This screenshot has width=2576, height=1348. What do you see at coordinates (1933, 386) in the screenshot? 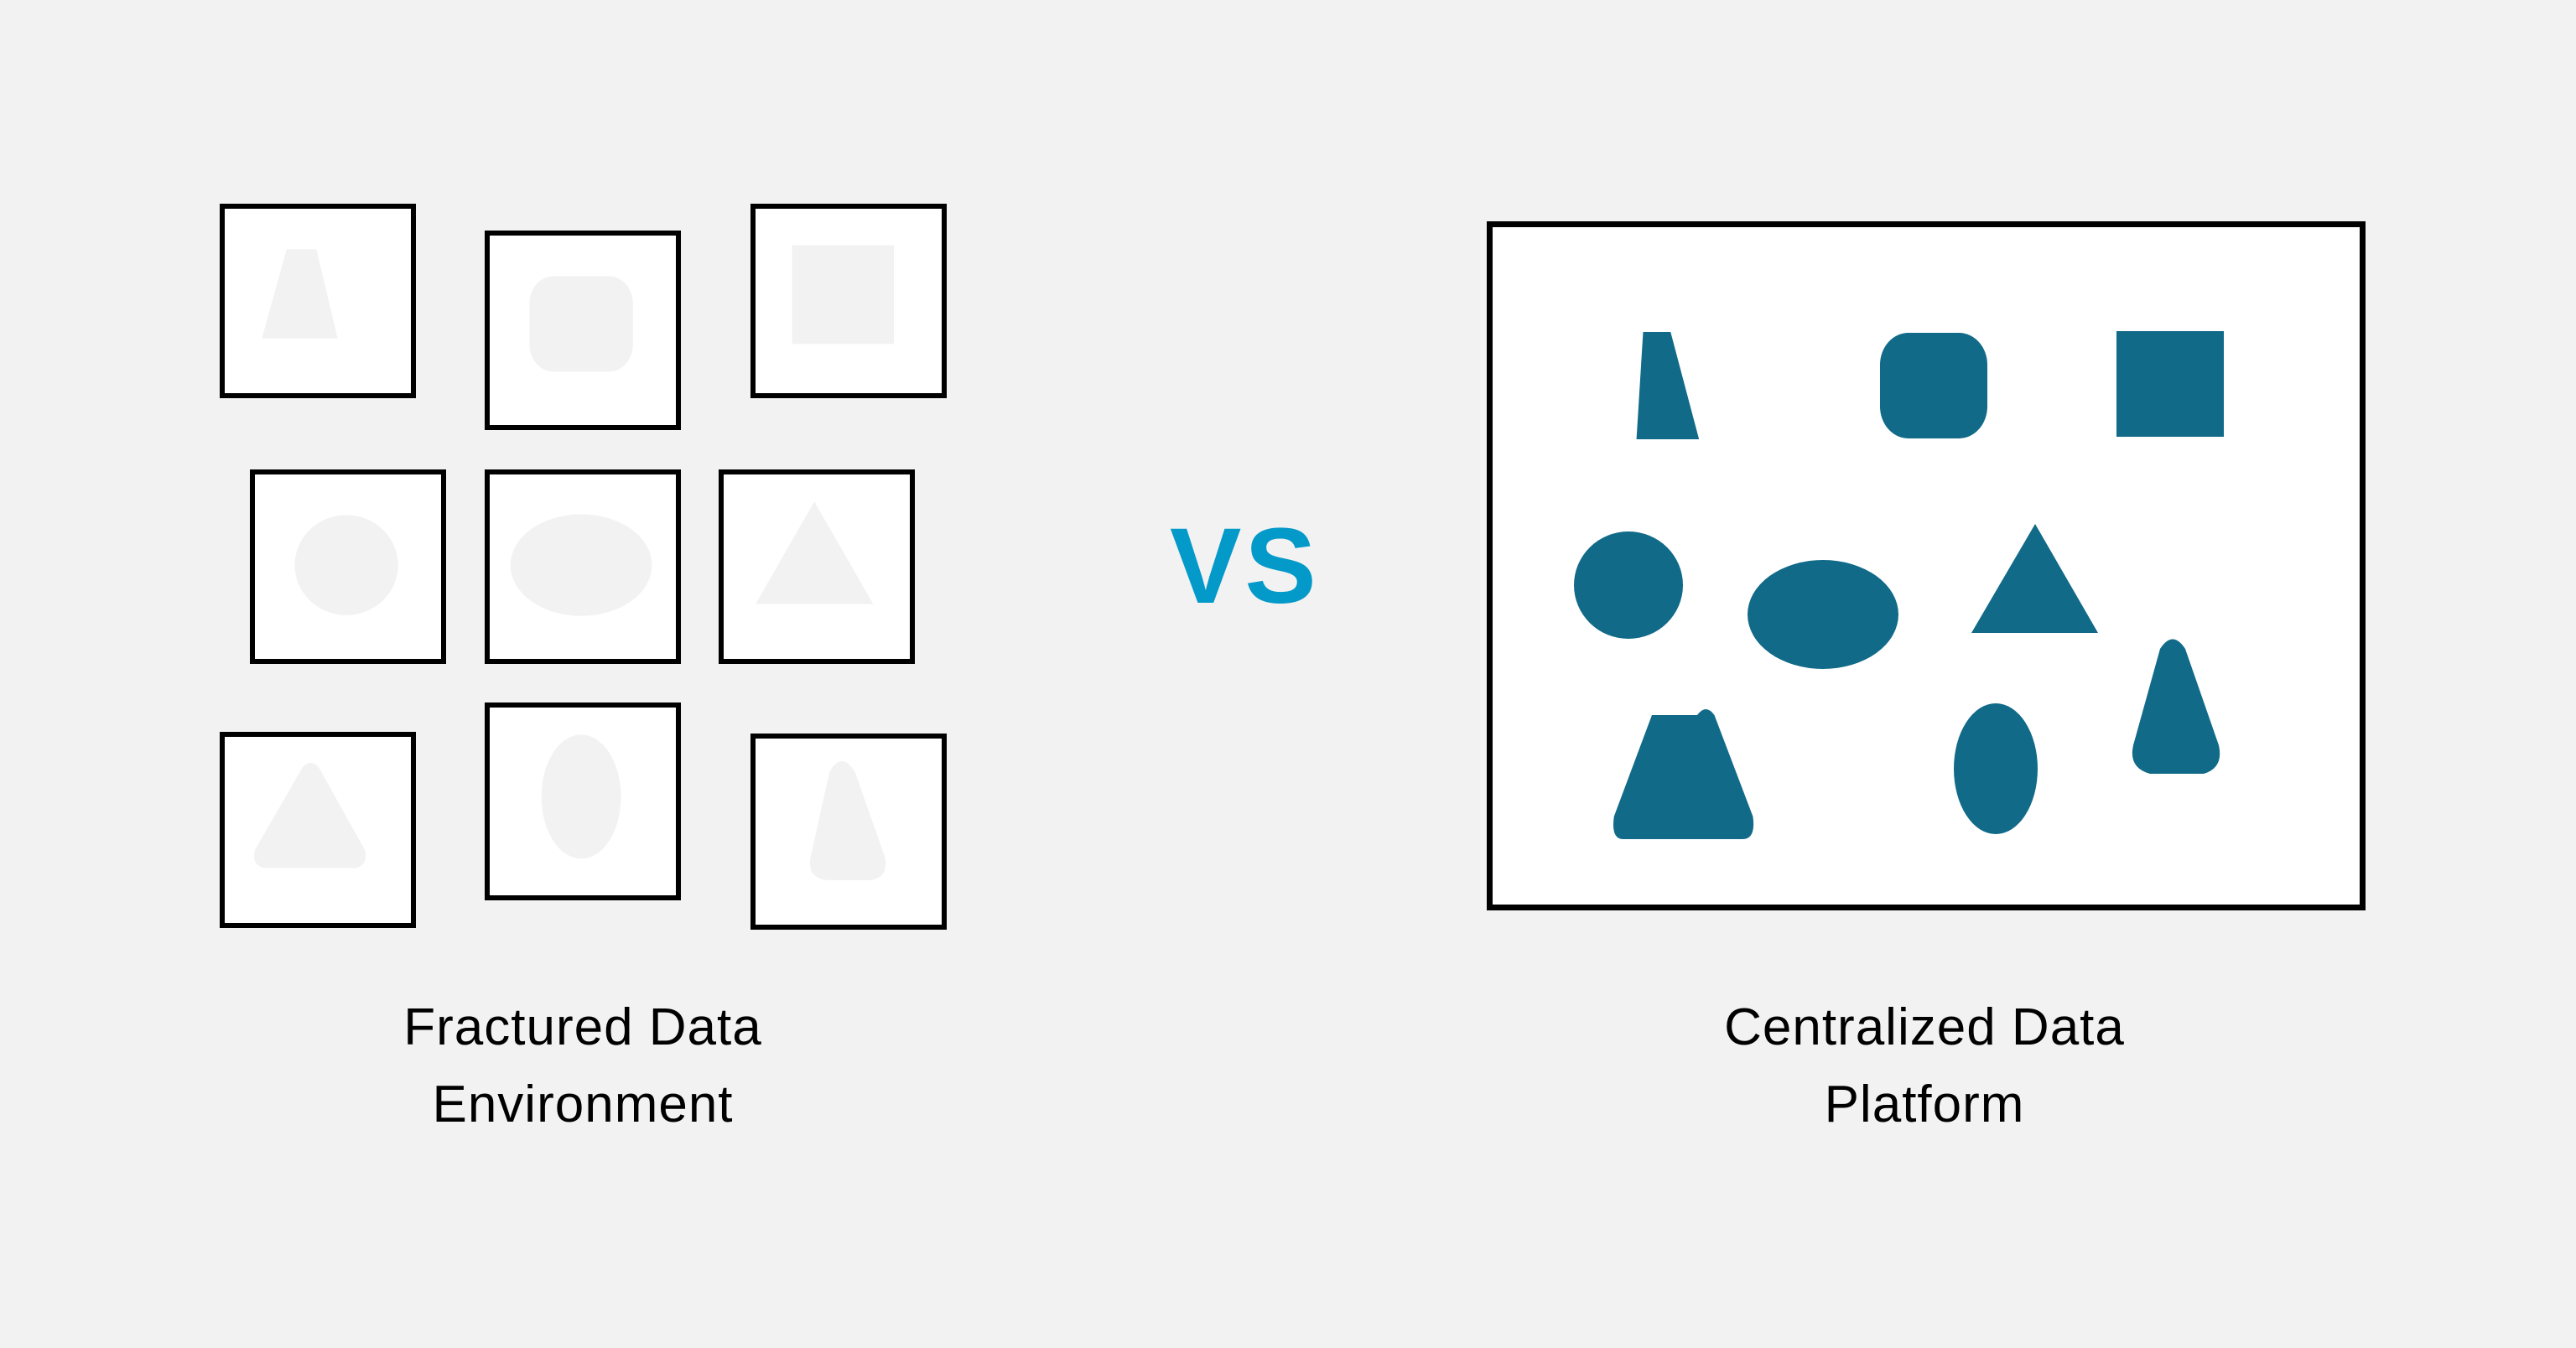
I see `platform-rounded-square` at bounding box center [1933, 386].